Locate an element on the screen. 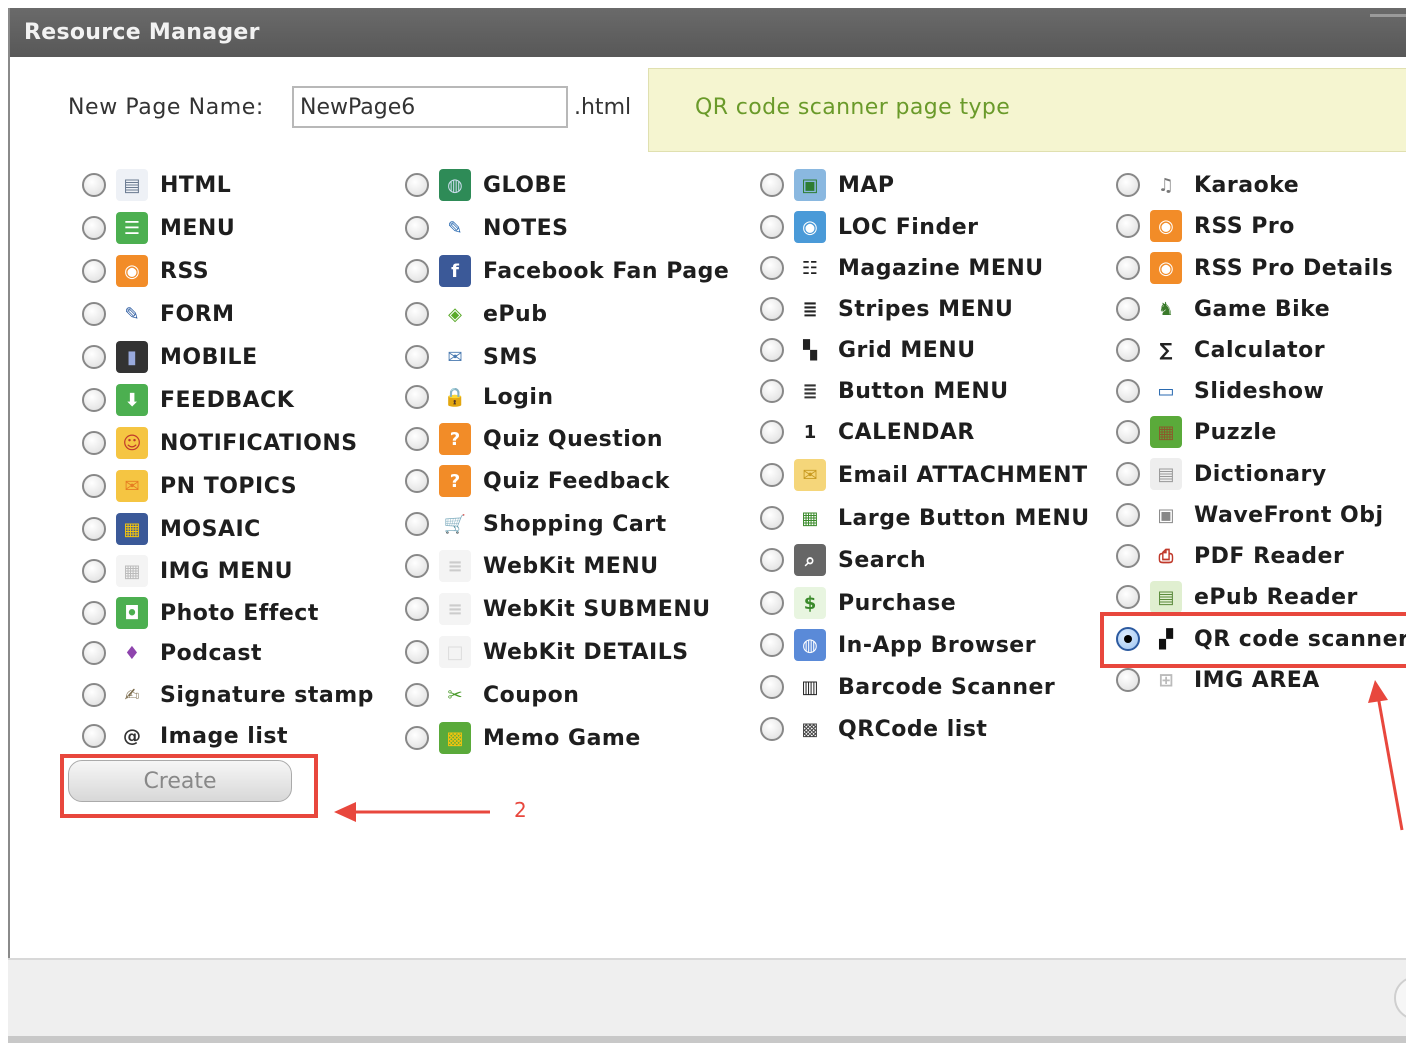  option-map: ▣ MAP is located at coordinates (827, 185).